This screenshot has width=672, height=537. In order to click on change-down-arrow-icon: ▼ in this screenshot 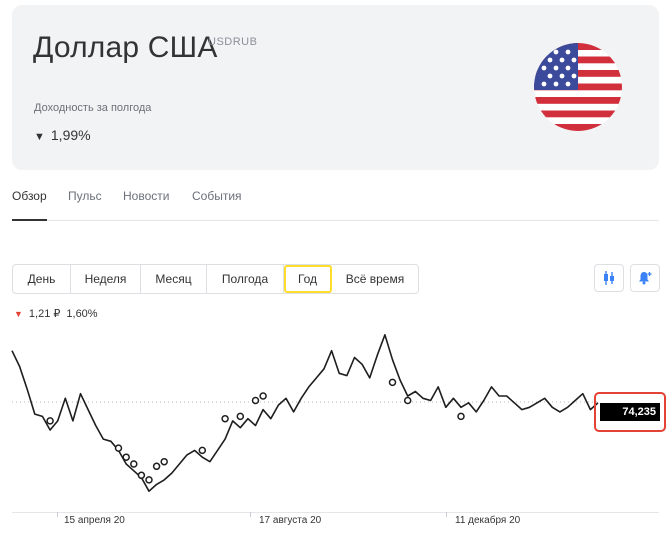, I will do `click(18, 314)`.